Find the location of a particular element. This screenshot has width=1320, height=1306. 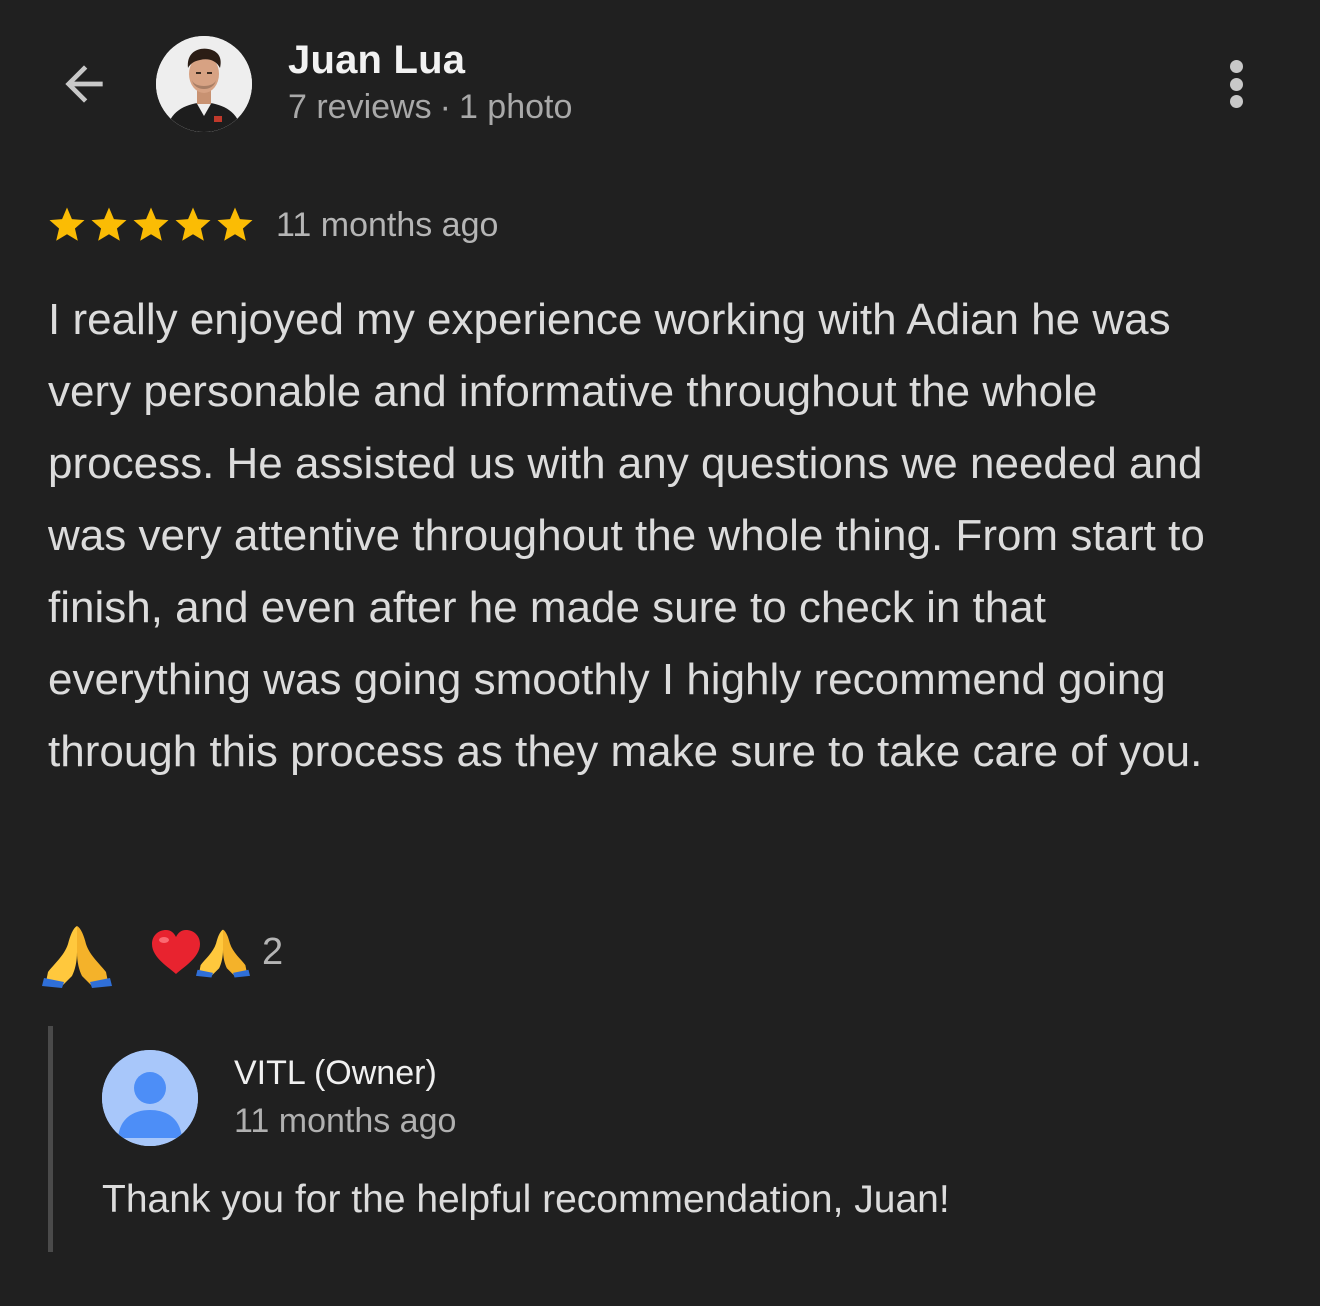

react-button is located at coordinates (77, 955).